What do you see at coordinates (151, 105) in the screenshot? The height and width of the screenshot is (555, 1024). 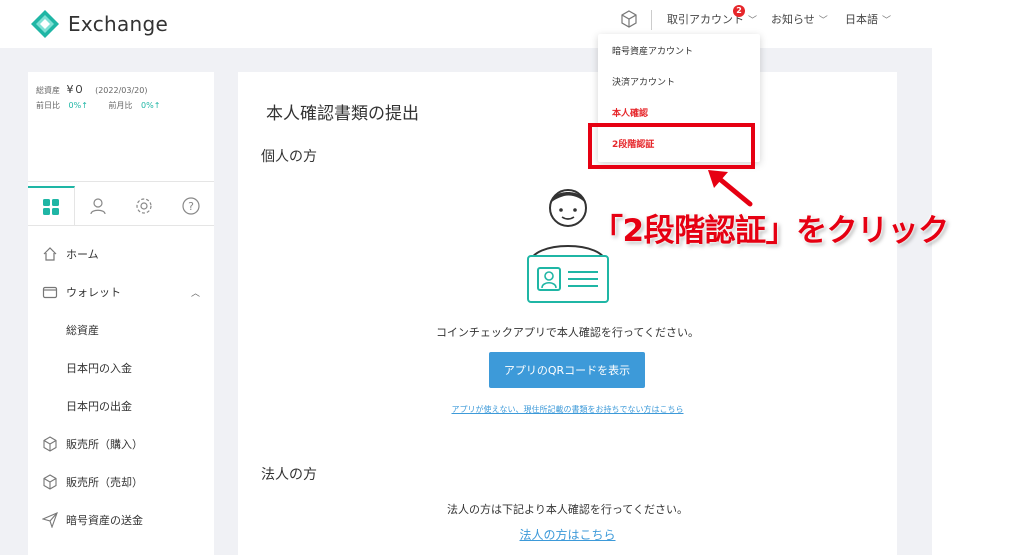 I see `month-change-value: 0%↑` at bounding box center [151, 105].